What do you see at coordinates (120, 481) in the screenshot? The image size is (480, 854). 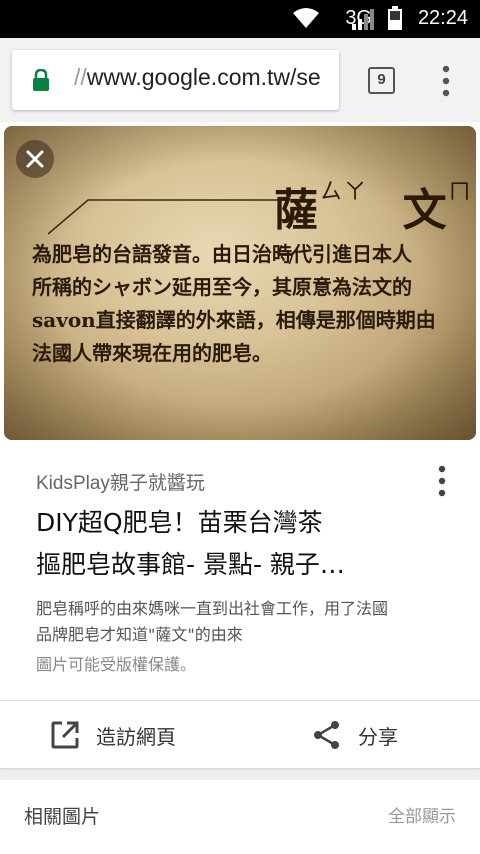 I see `source-site: KidsPlay親子就醬玩` at bounding box center [120, 481].